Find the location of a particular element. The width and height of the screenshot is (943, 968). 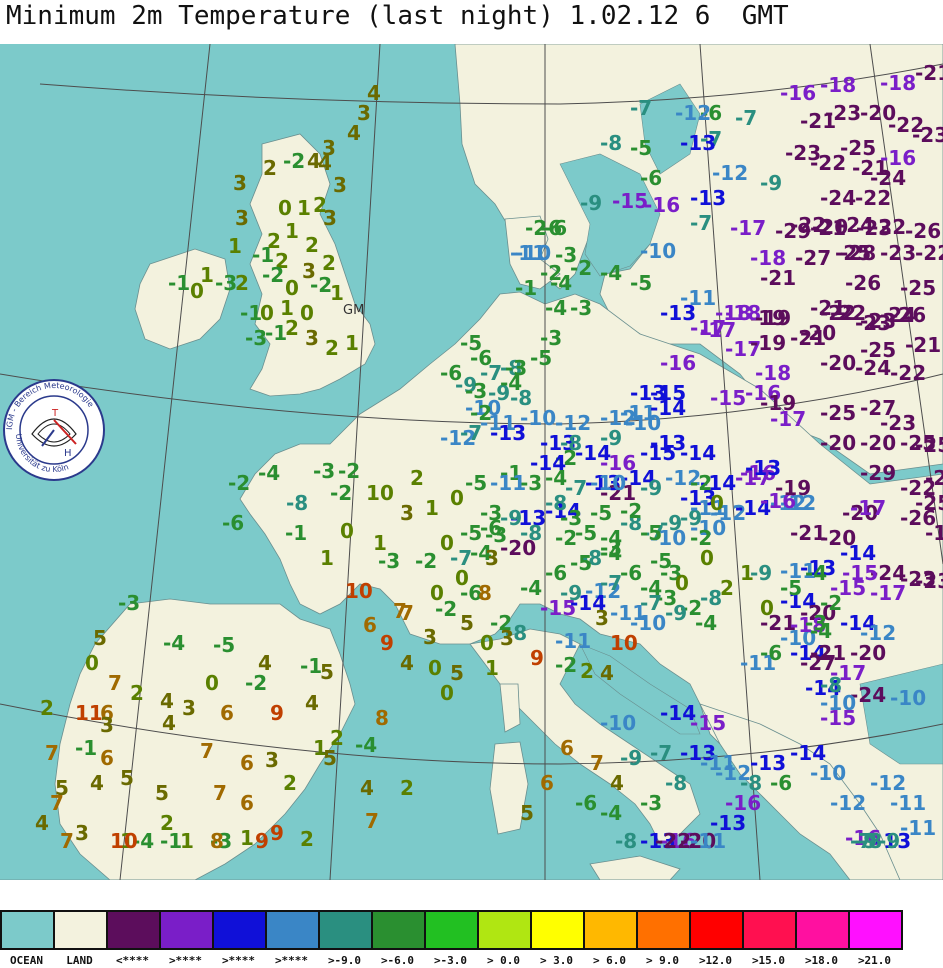

station-temperature: -8 is located at coordinates (571, 443).